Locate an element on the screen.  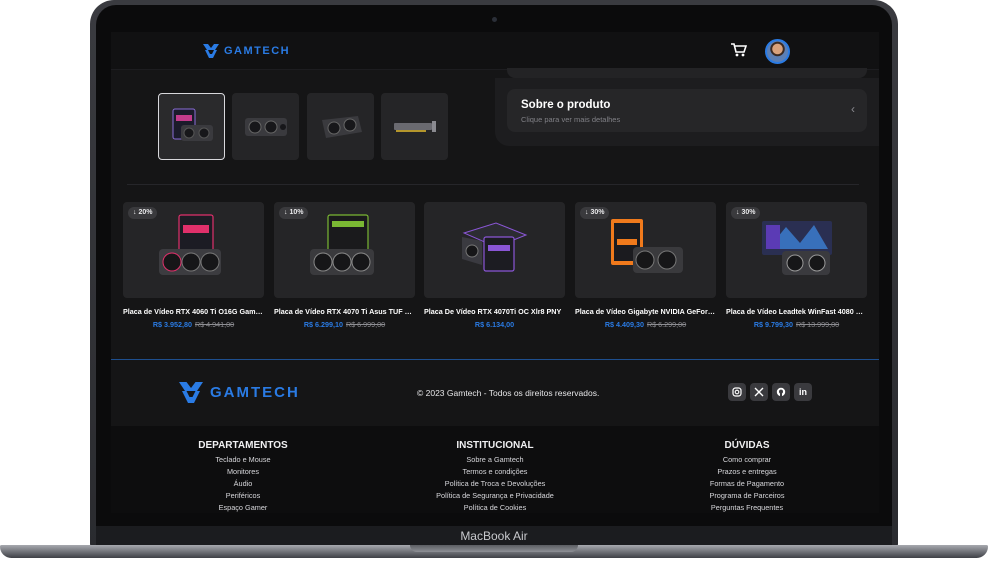
price-old: R$ 13.999,00 is located at coordinates (818, 324).